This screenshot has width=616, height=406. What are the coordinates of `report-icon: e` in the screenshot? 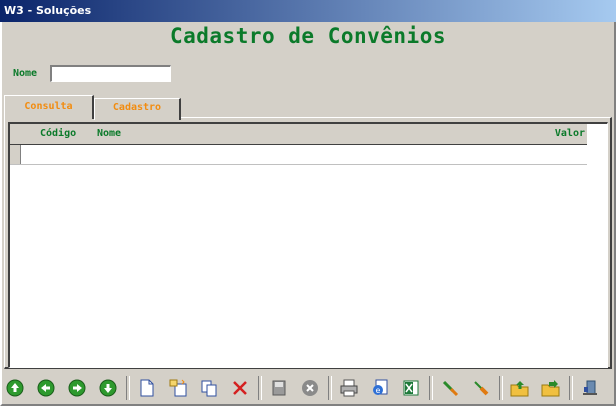 It's located at (380, 388).